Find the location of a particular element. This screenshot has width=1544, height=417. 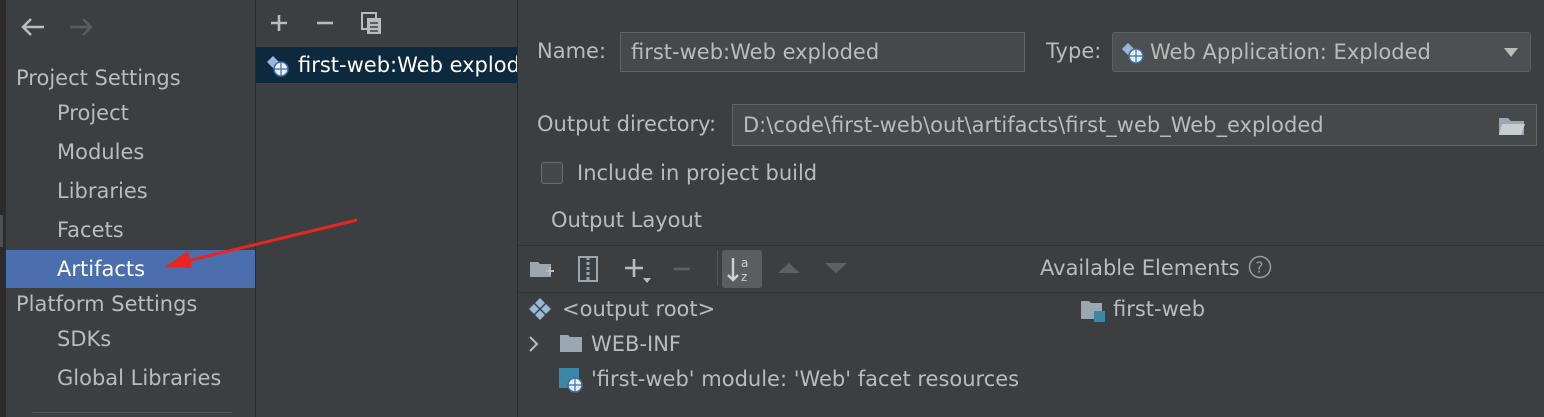

toolbar-separator is located at coordinates (717, 268).